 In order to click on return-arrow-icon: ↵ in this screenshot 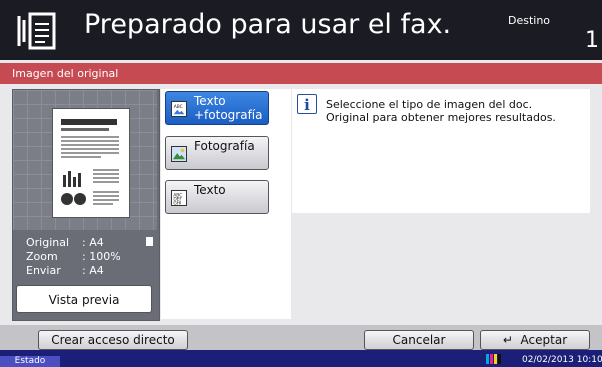, I will do `click(507, 340)`.